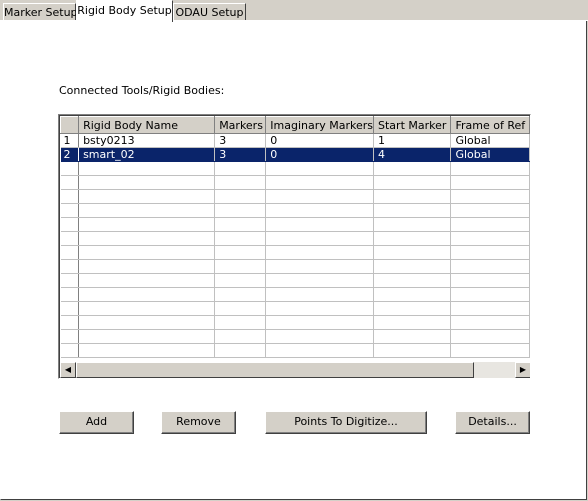 This screenshot has width=588, height=501. I want to click on scroll-right-button: ▶, so click(522, 370).